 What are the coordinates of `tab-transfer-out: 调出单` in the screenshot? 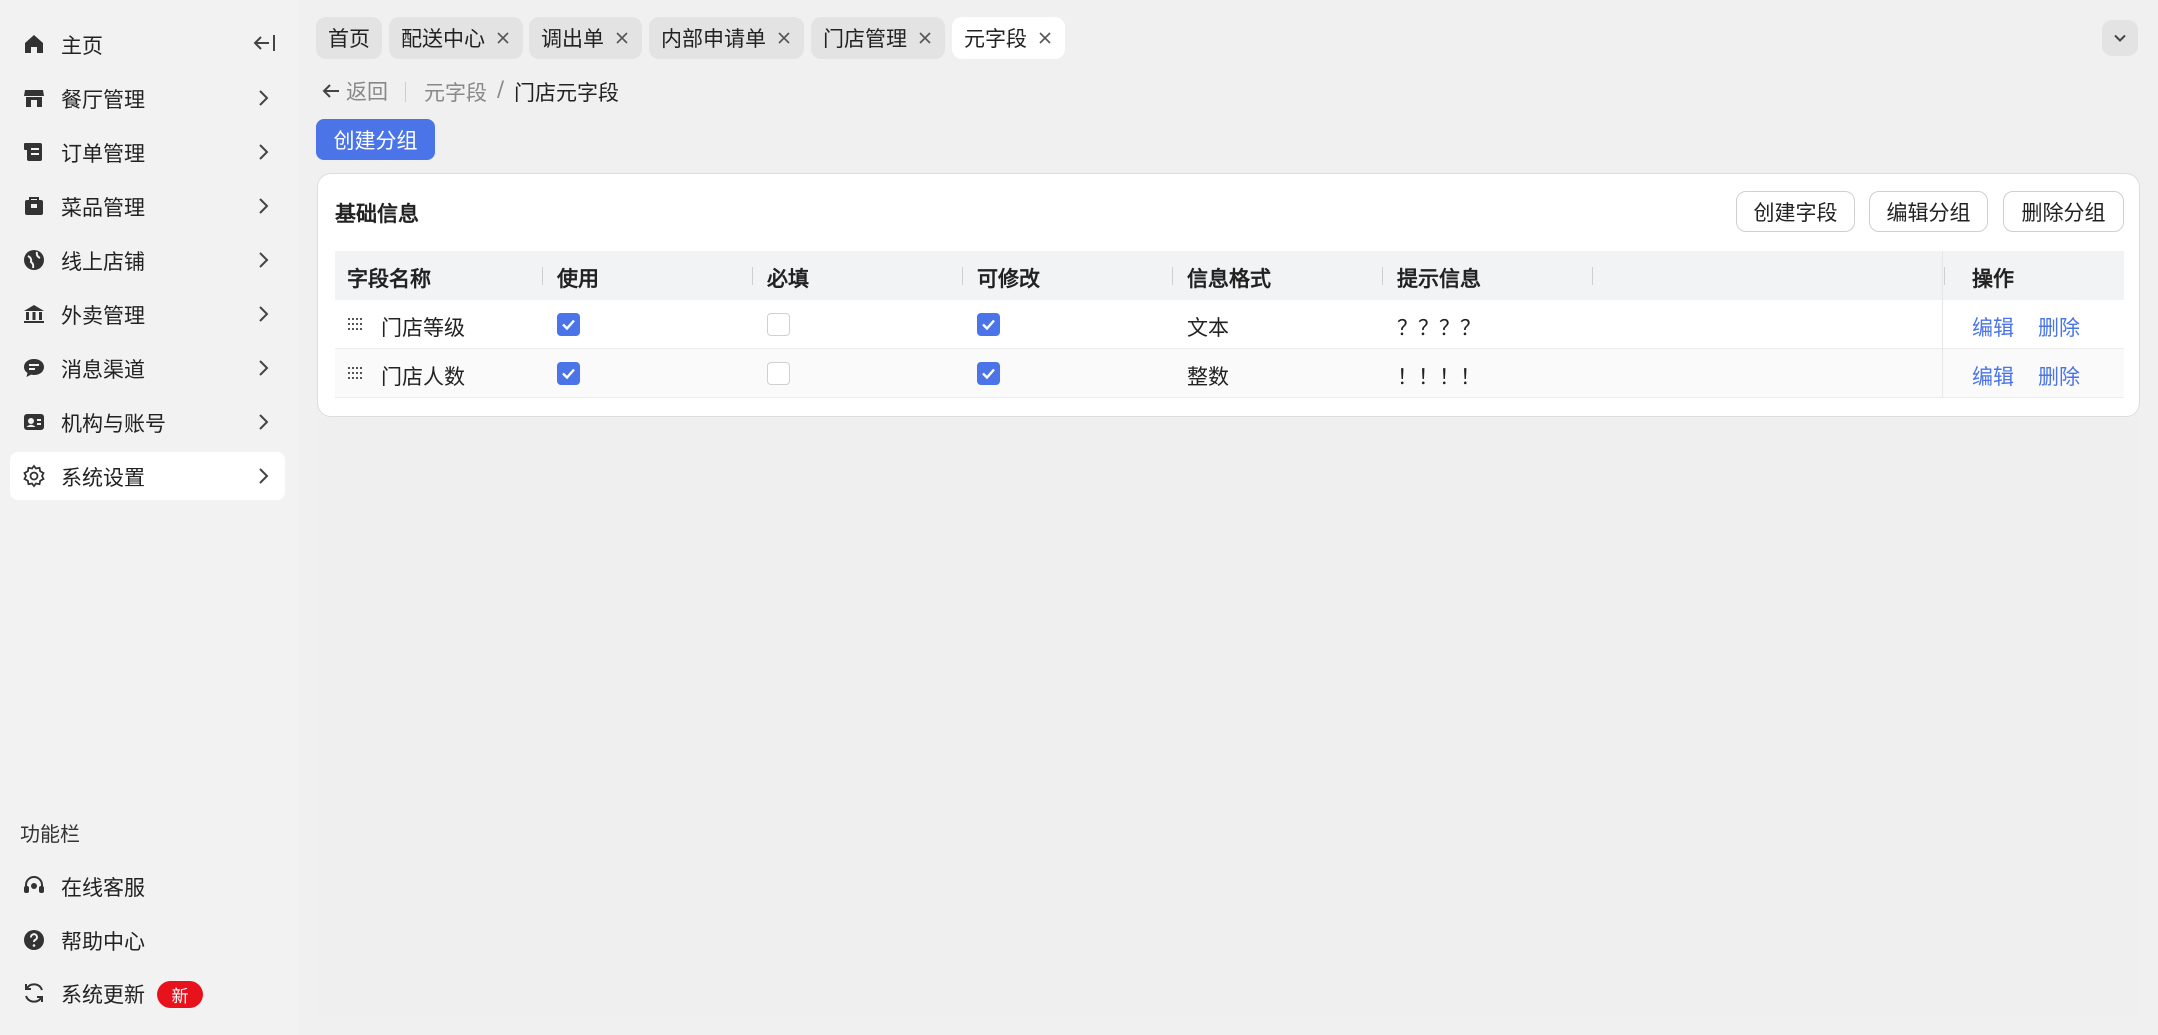 It's located at (585, 38).